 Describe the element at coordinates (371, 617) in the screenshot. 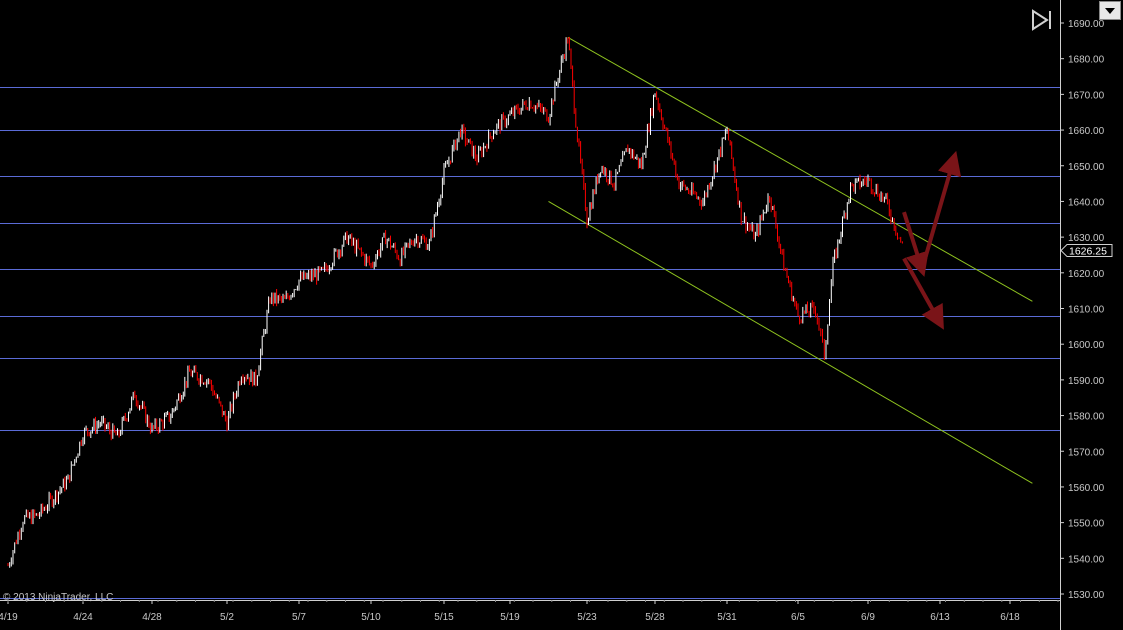

I see `x-tick-label: 5/10` at that location.